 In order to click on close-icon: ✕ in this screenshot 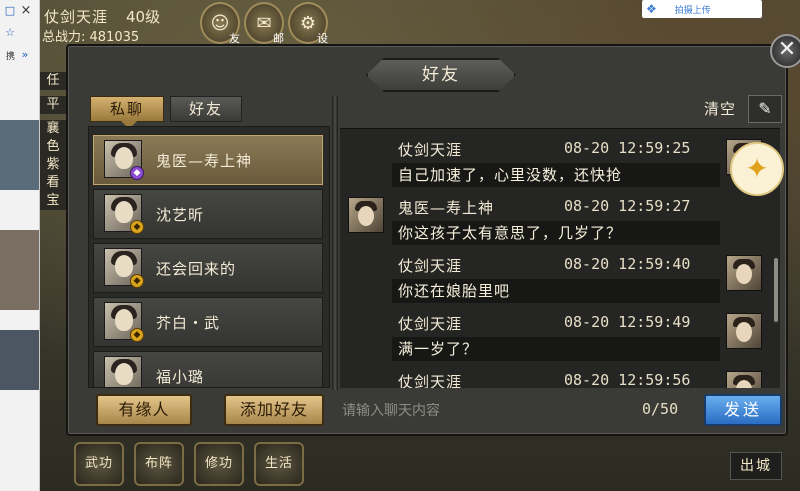, I will do `click(787, 49)`.